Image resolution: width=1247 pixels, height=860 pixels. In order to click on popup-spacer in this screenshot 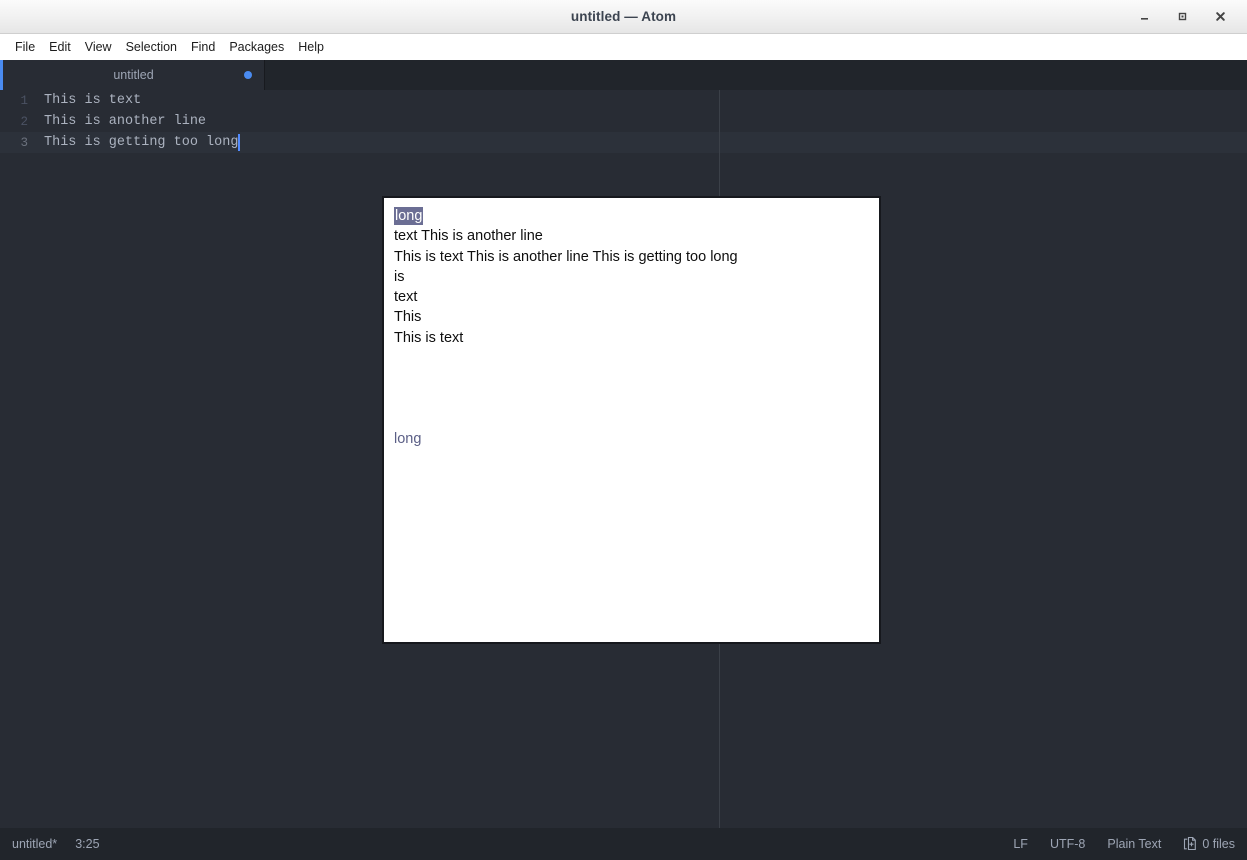, I will do `click(631, 388)`.